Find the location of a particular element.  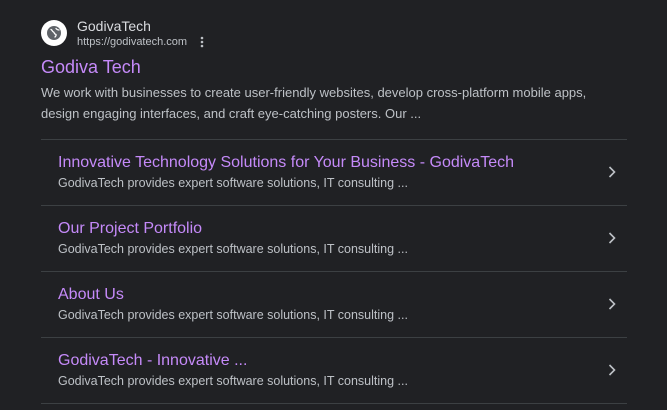

result-title-link: Godiva Tech is located at coordinates (334, 67).